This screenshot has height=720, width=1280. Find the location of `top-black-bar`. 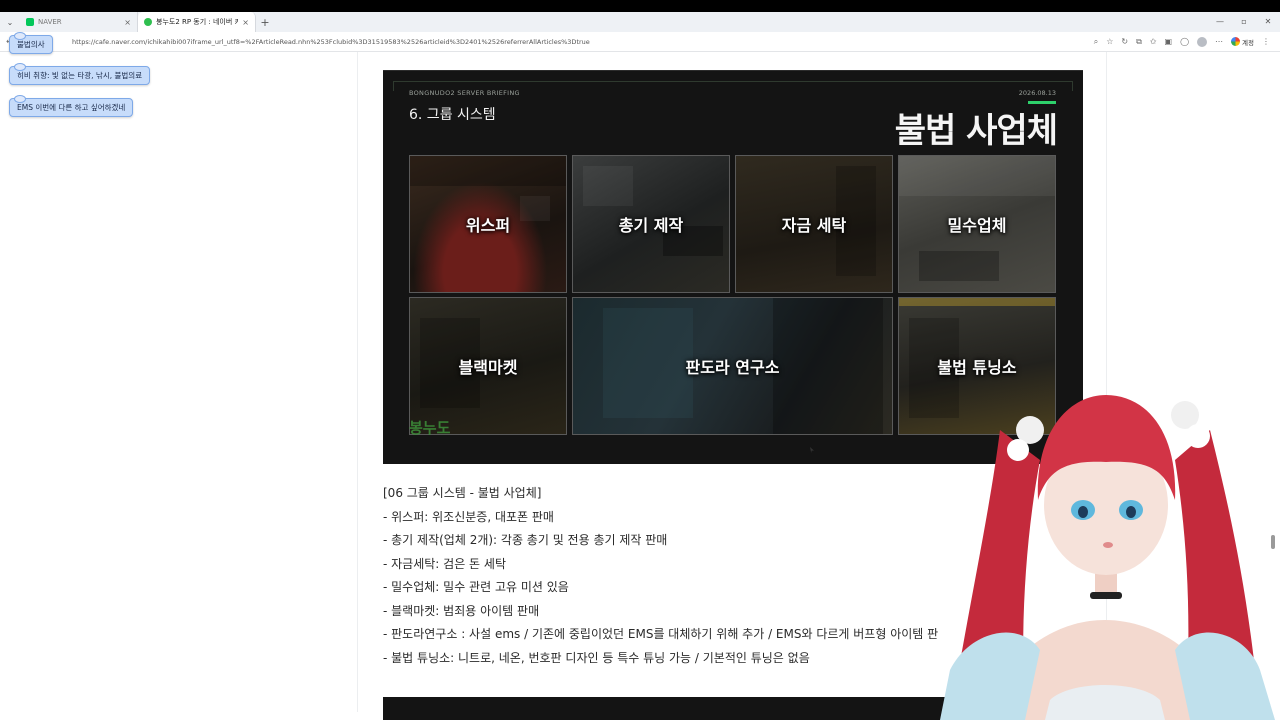

top-black-bar is located at coordinates (640, 6).